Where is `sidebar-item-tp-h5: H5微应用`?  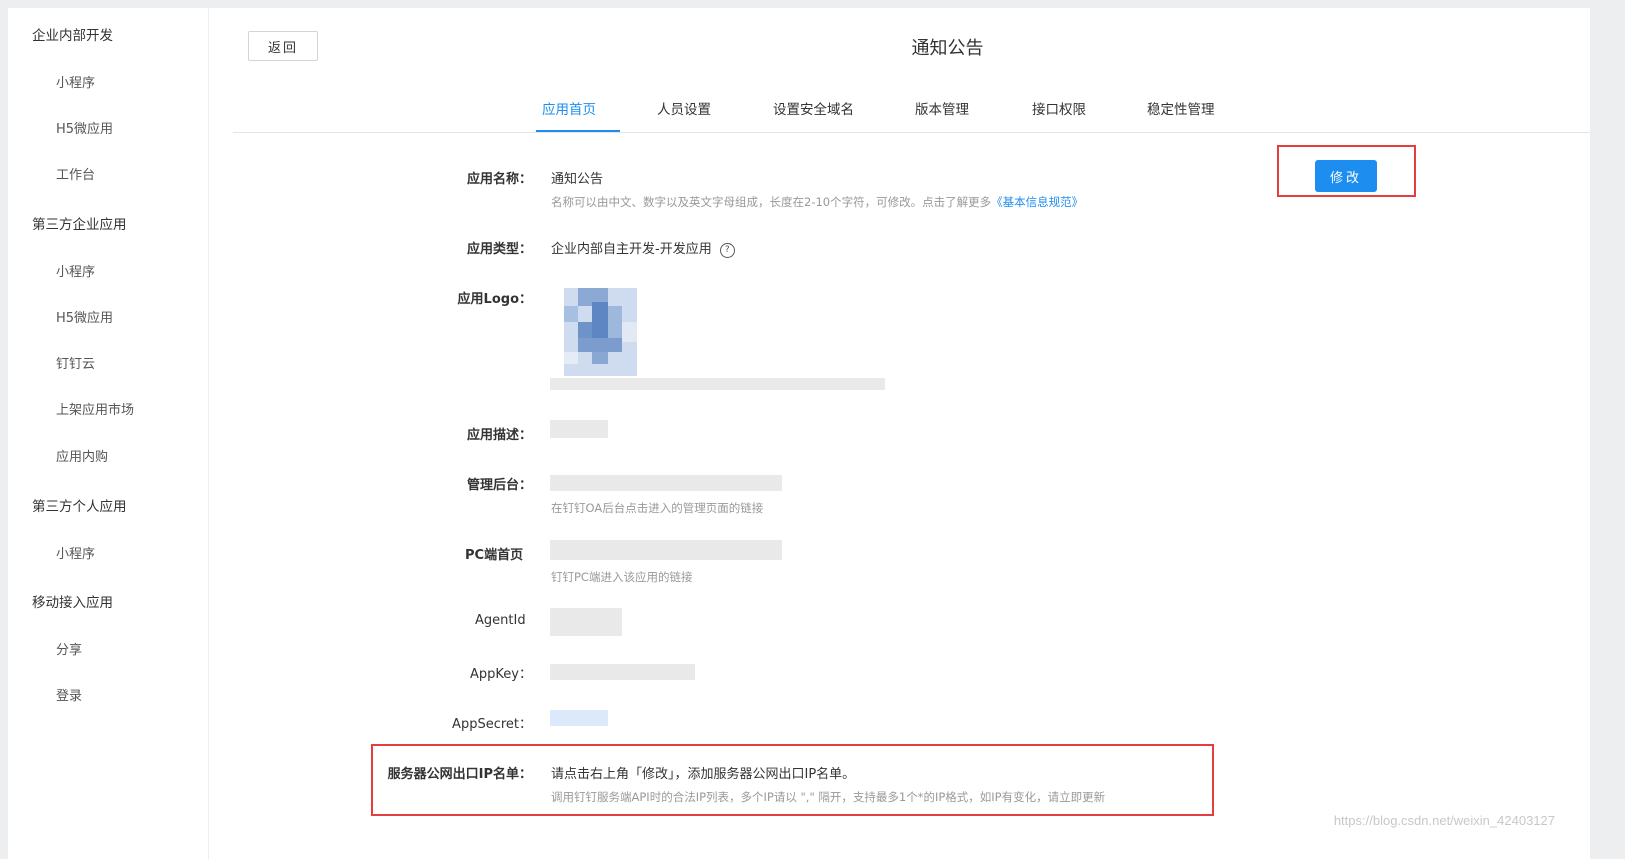
sidebar-item-tp-h5: H5微应用 is located at coordinates (84, 316).